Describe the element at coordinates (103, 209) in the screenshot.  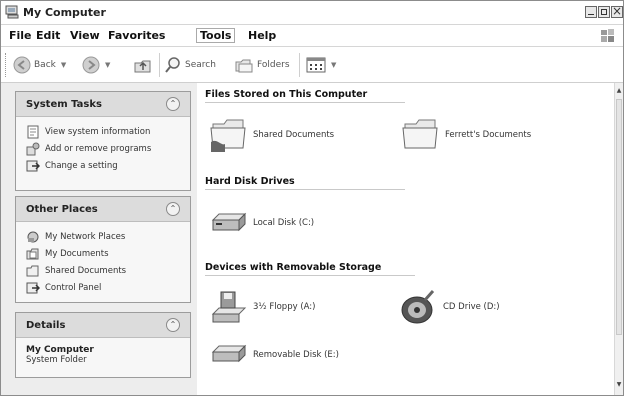
I see `other-places-header: Other Places ⌃` at that location.